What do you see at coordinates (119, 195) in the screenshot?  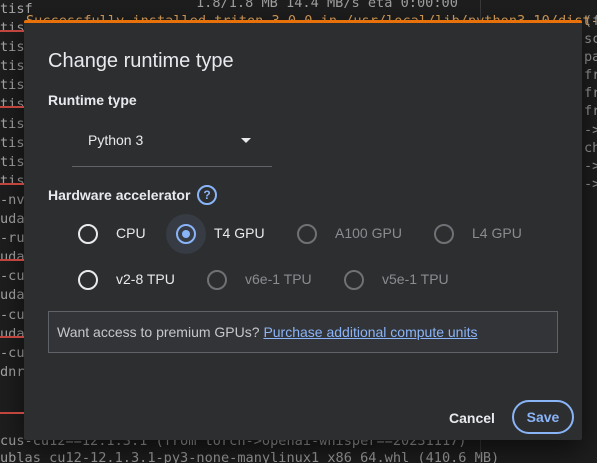 I see `hardware-accelerator-label: Hardware accelerator` at bounding box center [119, 195].